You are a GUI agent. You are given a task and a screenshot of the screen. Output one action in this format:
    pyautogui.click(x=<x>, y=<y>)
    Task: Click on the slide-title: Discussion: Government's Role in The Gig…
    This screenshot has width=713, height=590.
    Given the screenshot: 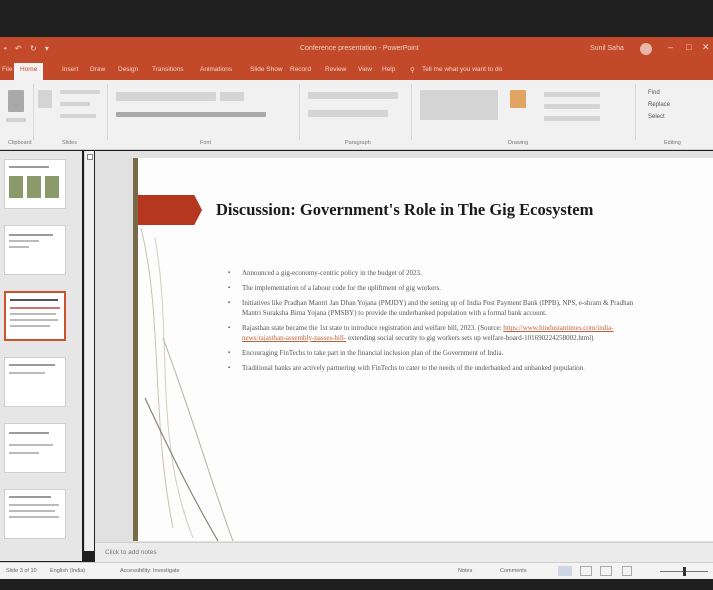 What is the action you would take?
    pyautogui.click(x=404, y=210)
    